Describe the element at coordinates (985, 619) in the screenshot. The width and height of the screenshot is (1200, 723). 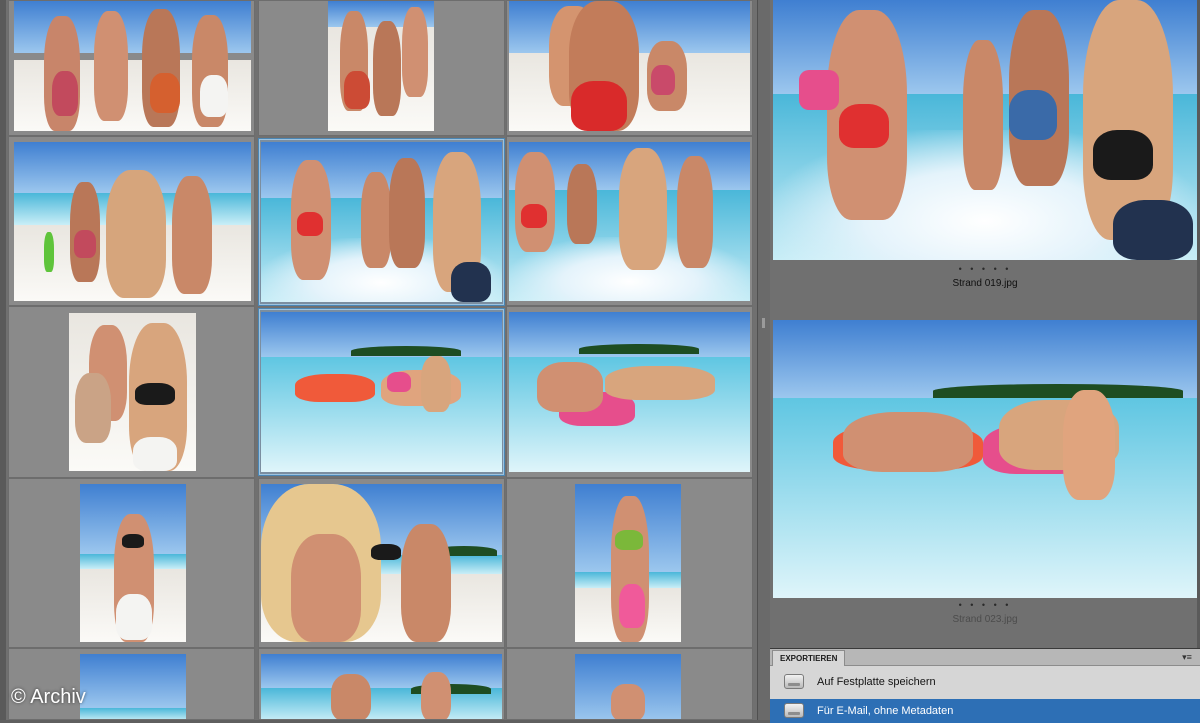
I see `preview-filename: Strand 023.jpg` at that location.